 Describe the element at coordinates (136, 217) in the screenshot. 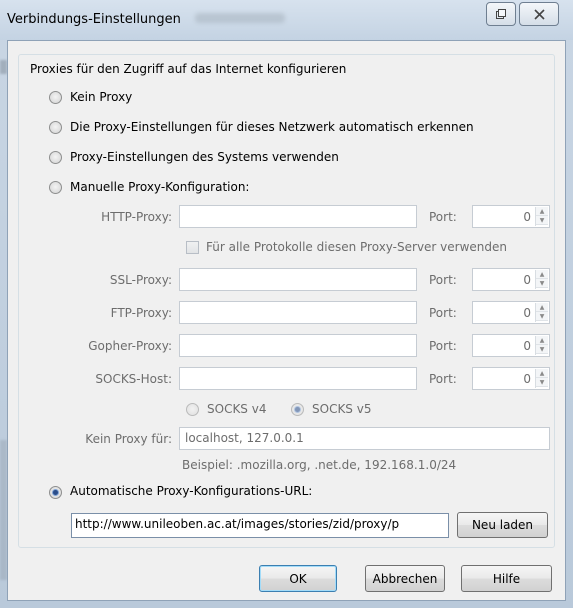

I see `http-proxy-label: HTTP-Proxy:` at that location.